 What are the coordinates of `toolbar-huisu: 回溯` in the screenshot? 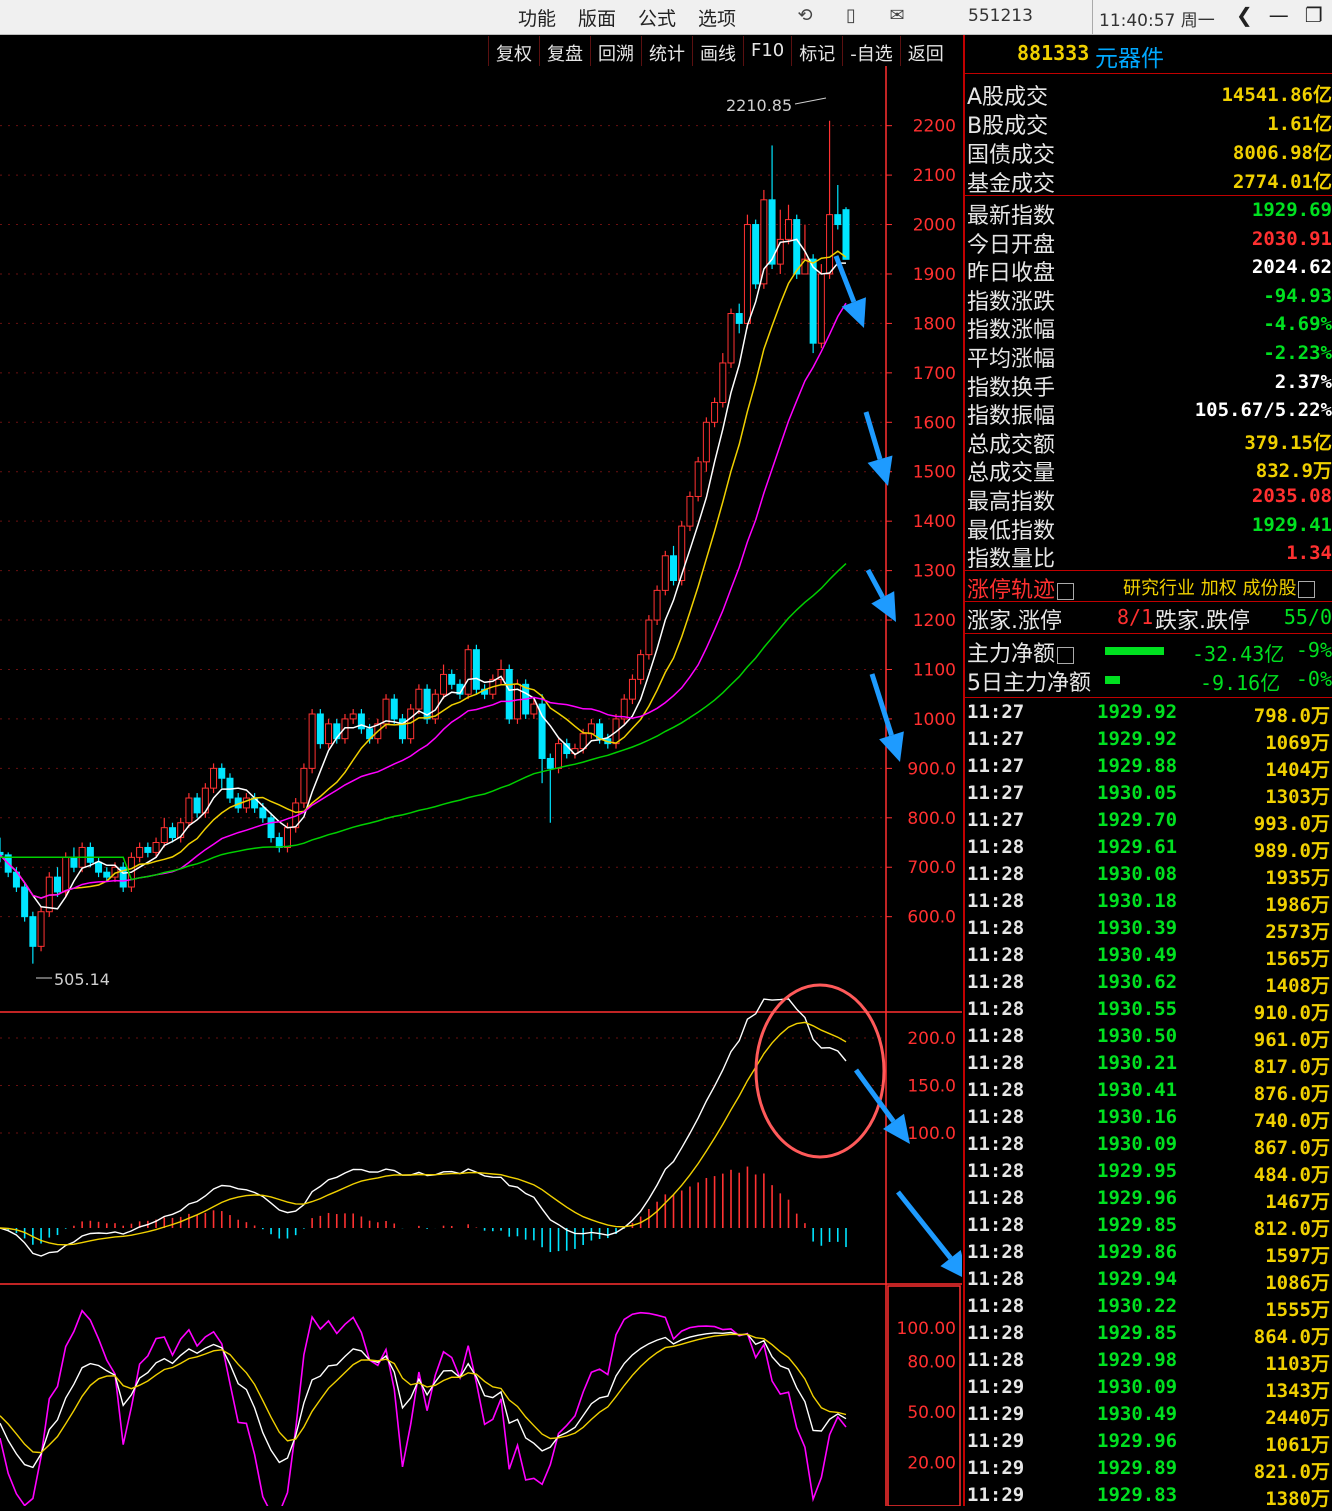 It's located at (615, 51).